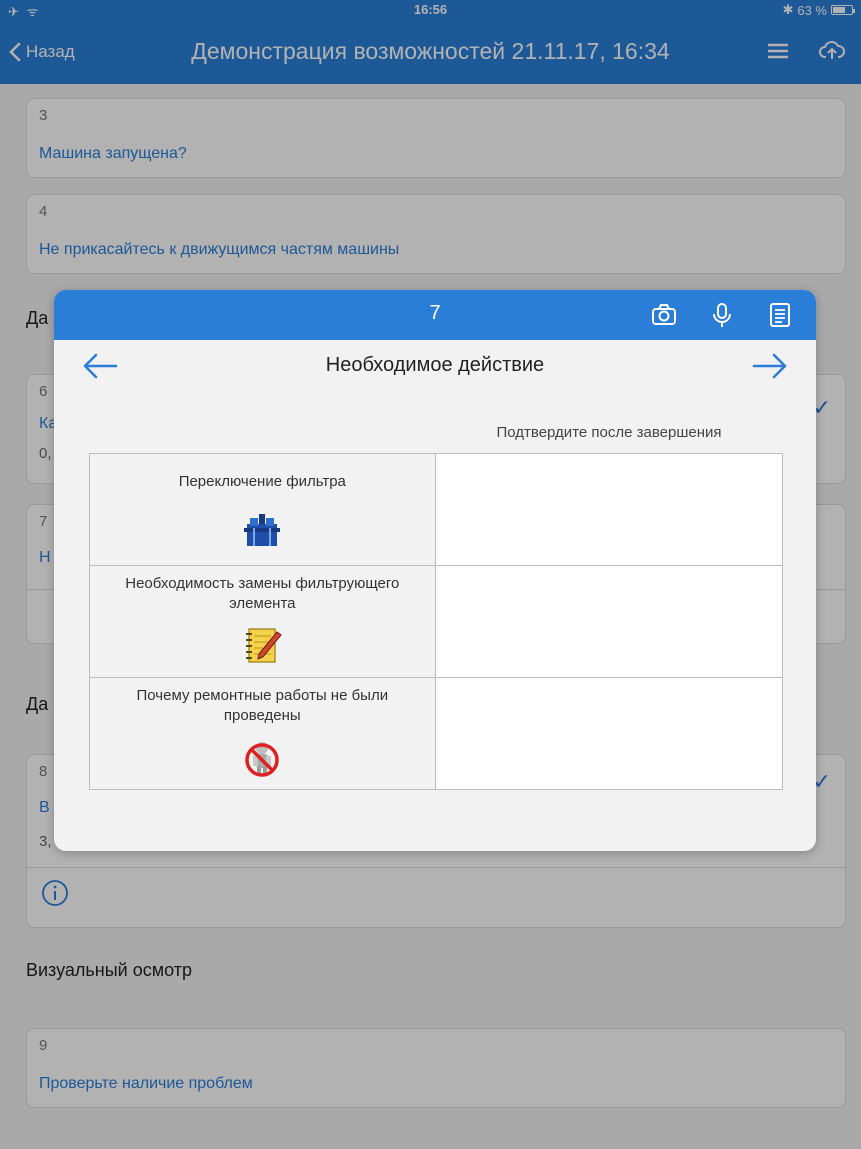 The height and width of the screenshot is (1149, 861). I want to click on microphone-icon, so click(722, 315).